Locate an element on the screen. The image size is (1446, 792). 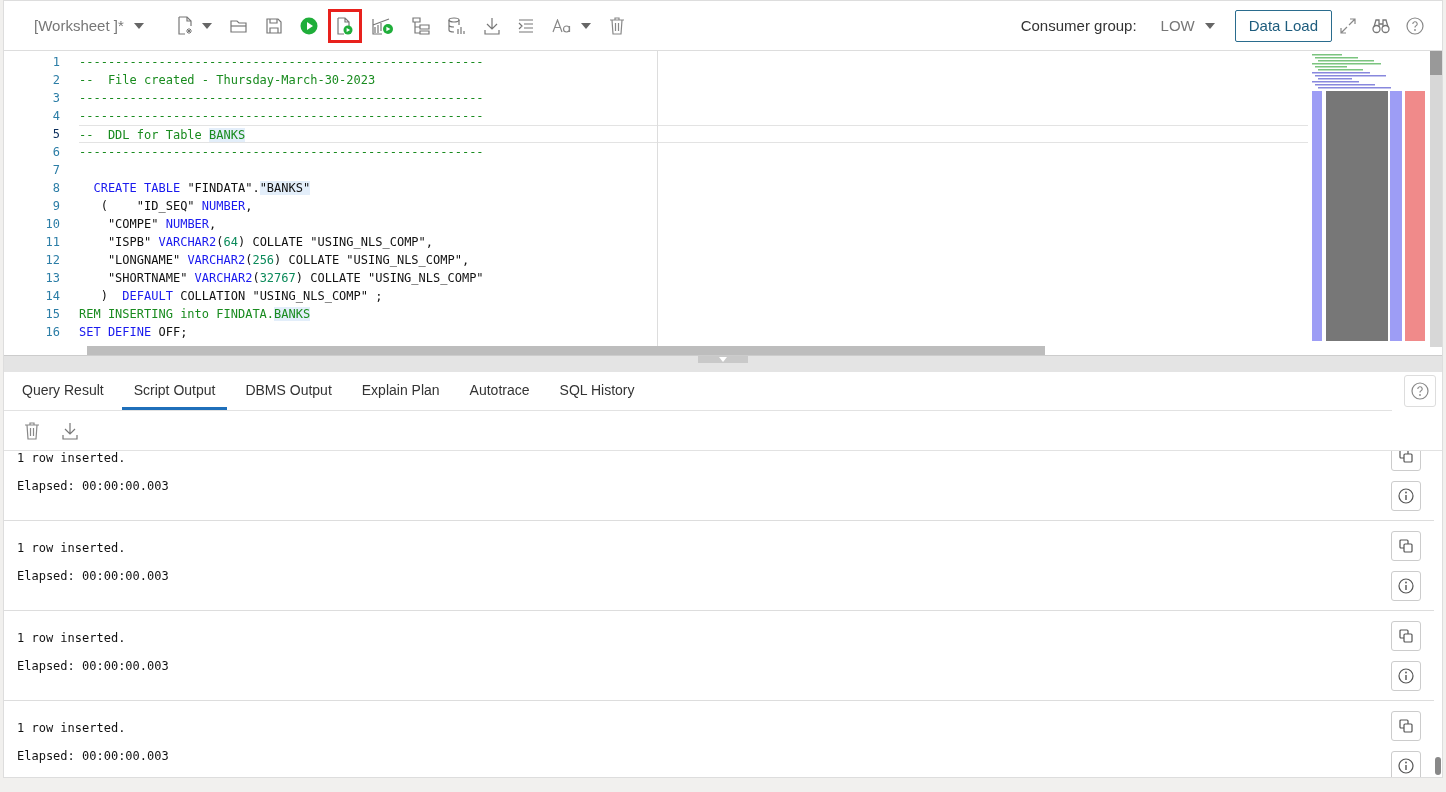
code-line: REM INSERTING into FINDATA.BANKS is located at coordinates (195, 314).